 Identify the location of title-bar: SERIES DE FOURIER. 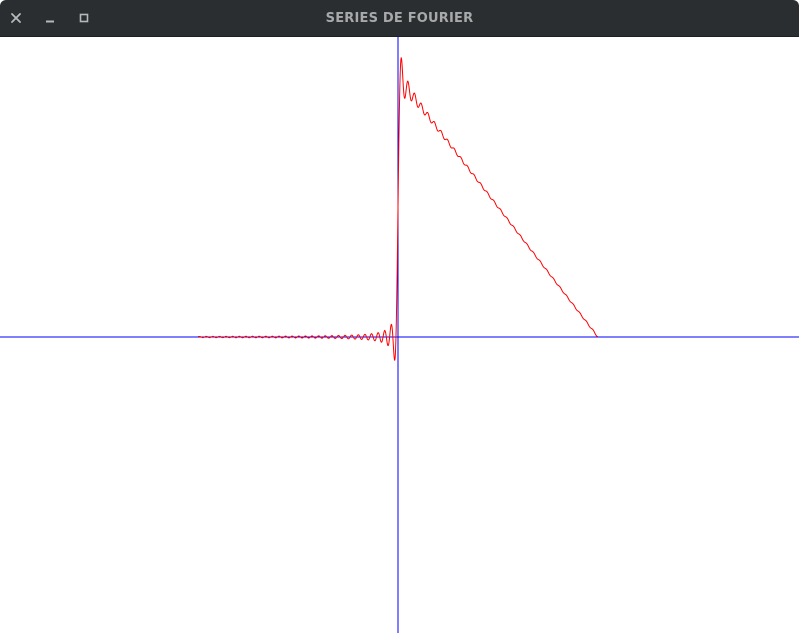
(399, 18).